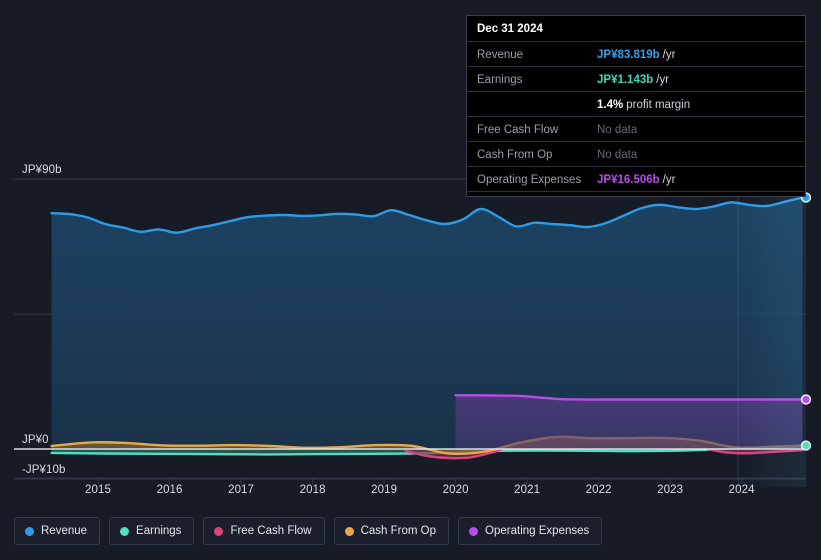  What do you see at coordinates (384, 490) in the screenshot?
I see `x-axis-label: 2019` at bounding box center [384, 490].